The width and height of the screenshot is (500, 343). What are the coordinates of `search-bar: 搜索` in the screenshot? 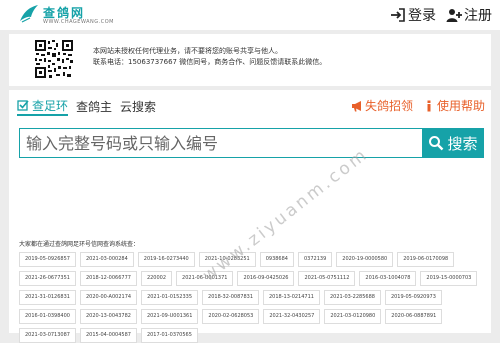 It's located at (251, 143).